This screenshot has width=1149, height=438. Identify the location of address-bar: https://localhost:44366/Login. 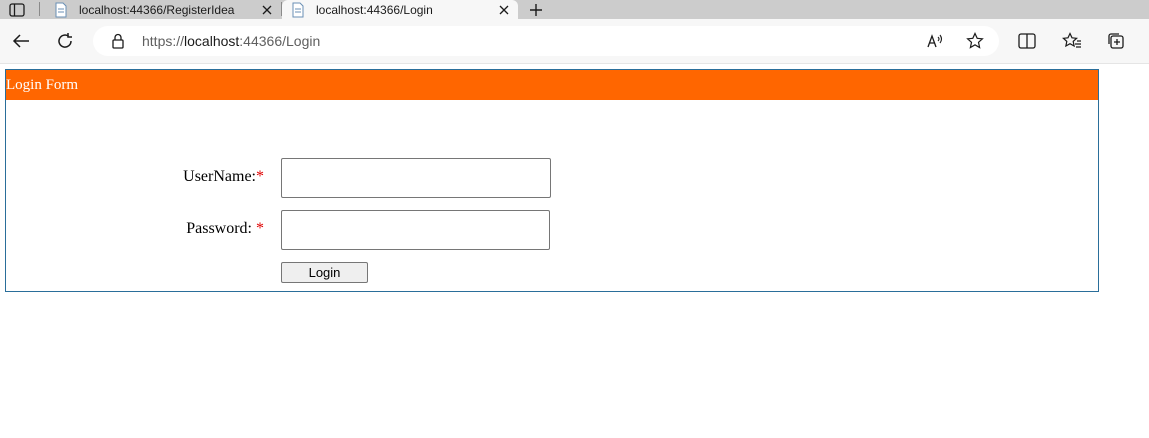
(546, 41).